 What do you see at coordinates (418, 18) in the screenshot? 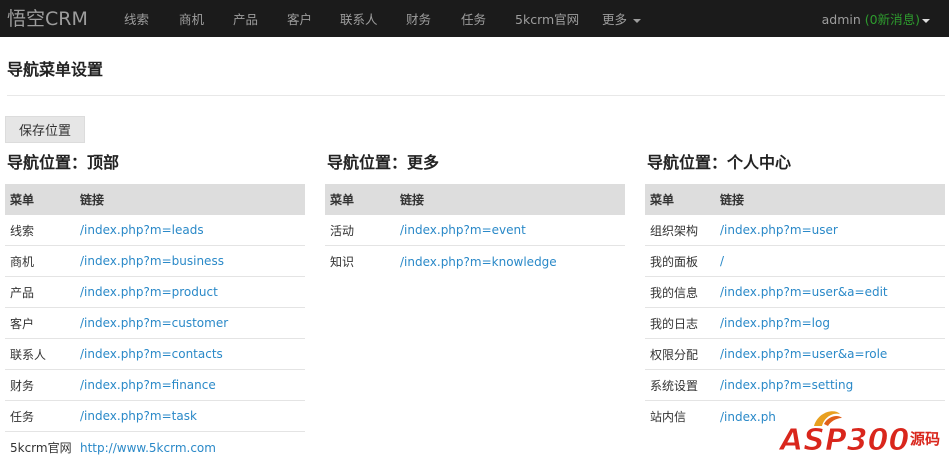
I see `nav-item-finance: 财务` at bounding box center [418, 18].